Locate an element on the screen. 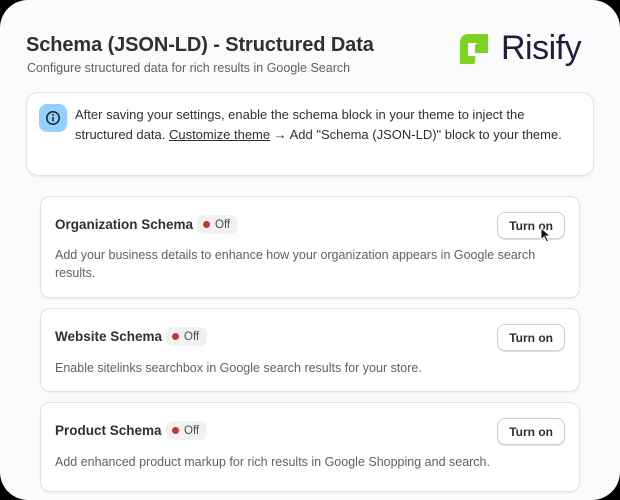 Image resolution: width=620 pixels, height=500 pixels. customize-theme-link: Customize theme is located at coordinates (219, 134).